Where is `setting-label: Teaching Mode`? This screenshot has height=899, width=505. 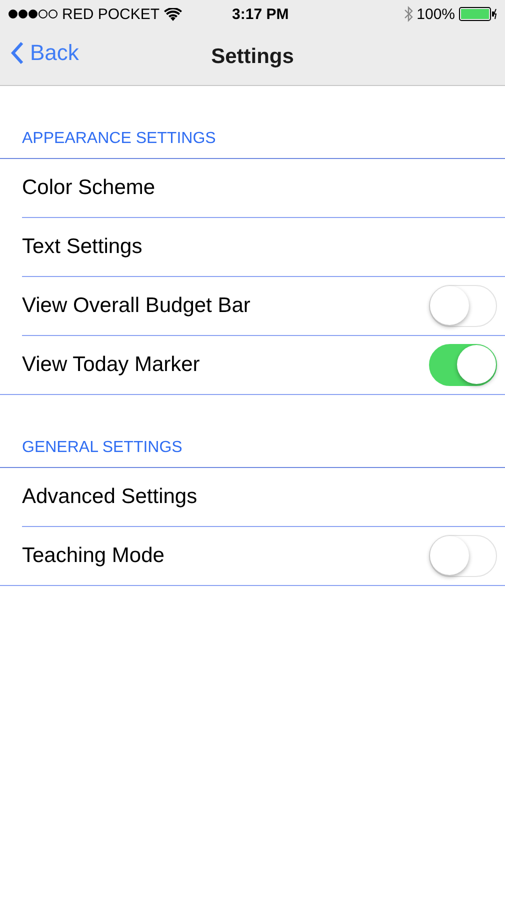 setting-label: Teaching Mode is located at coordinates (94, 556).